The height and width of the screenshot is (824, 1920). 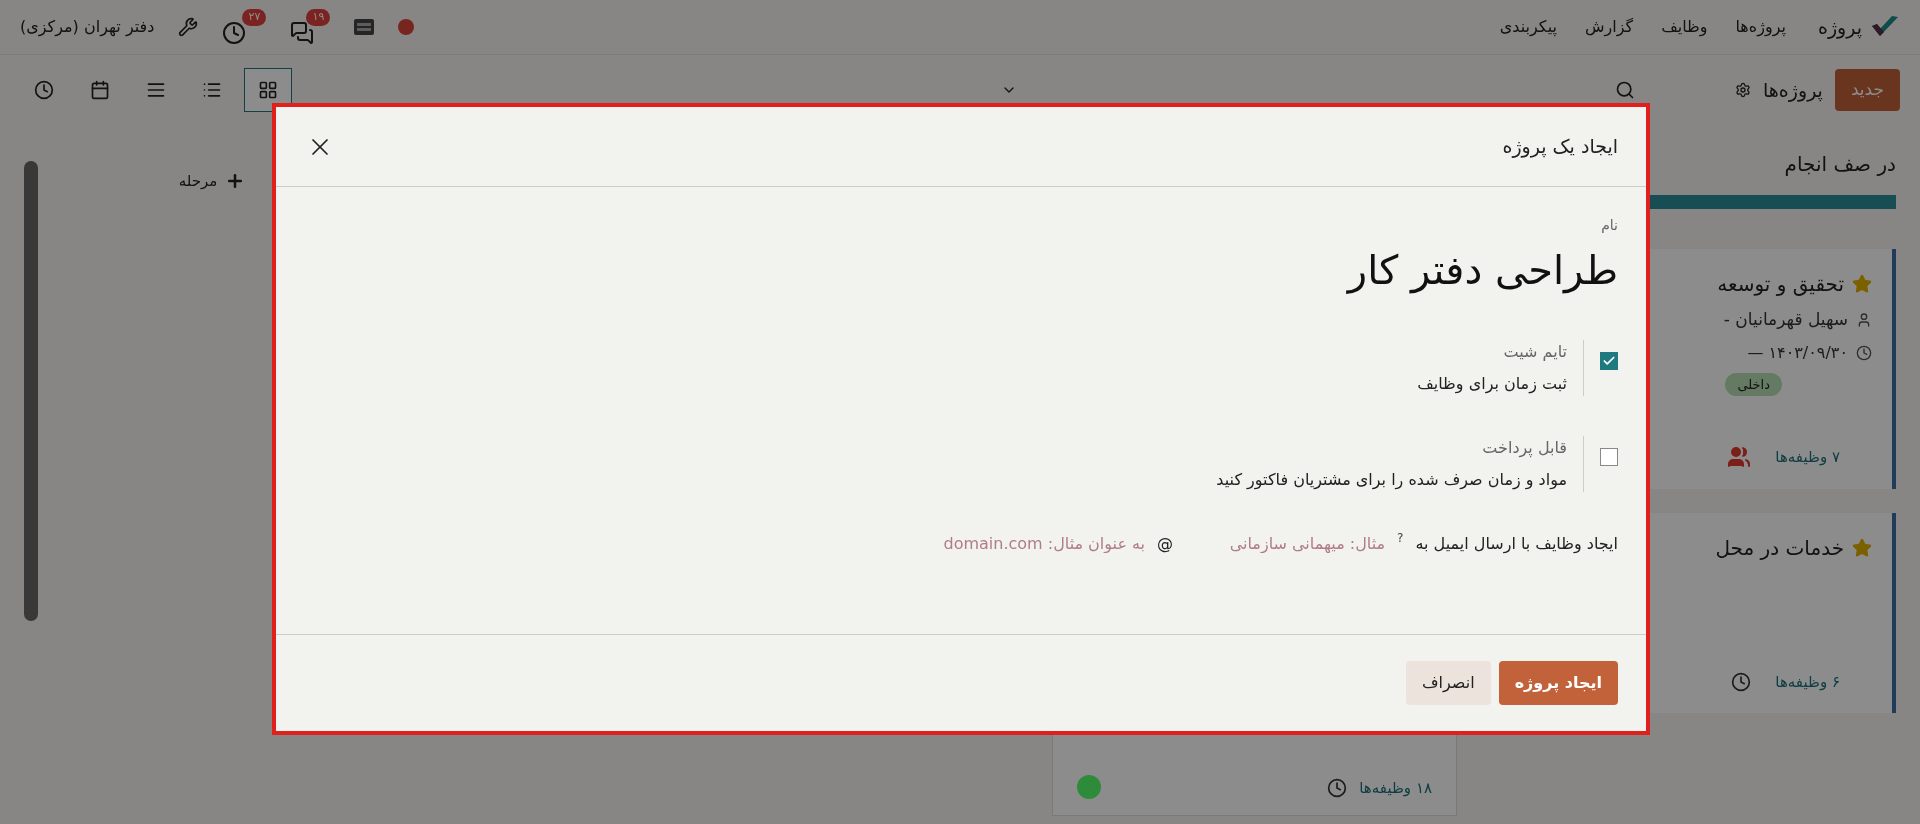 I want to click on domain-field: به عنوان مثال: domain.com, so click(x=1025, y=544).